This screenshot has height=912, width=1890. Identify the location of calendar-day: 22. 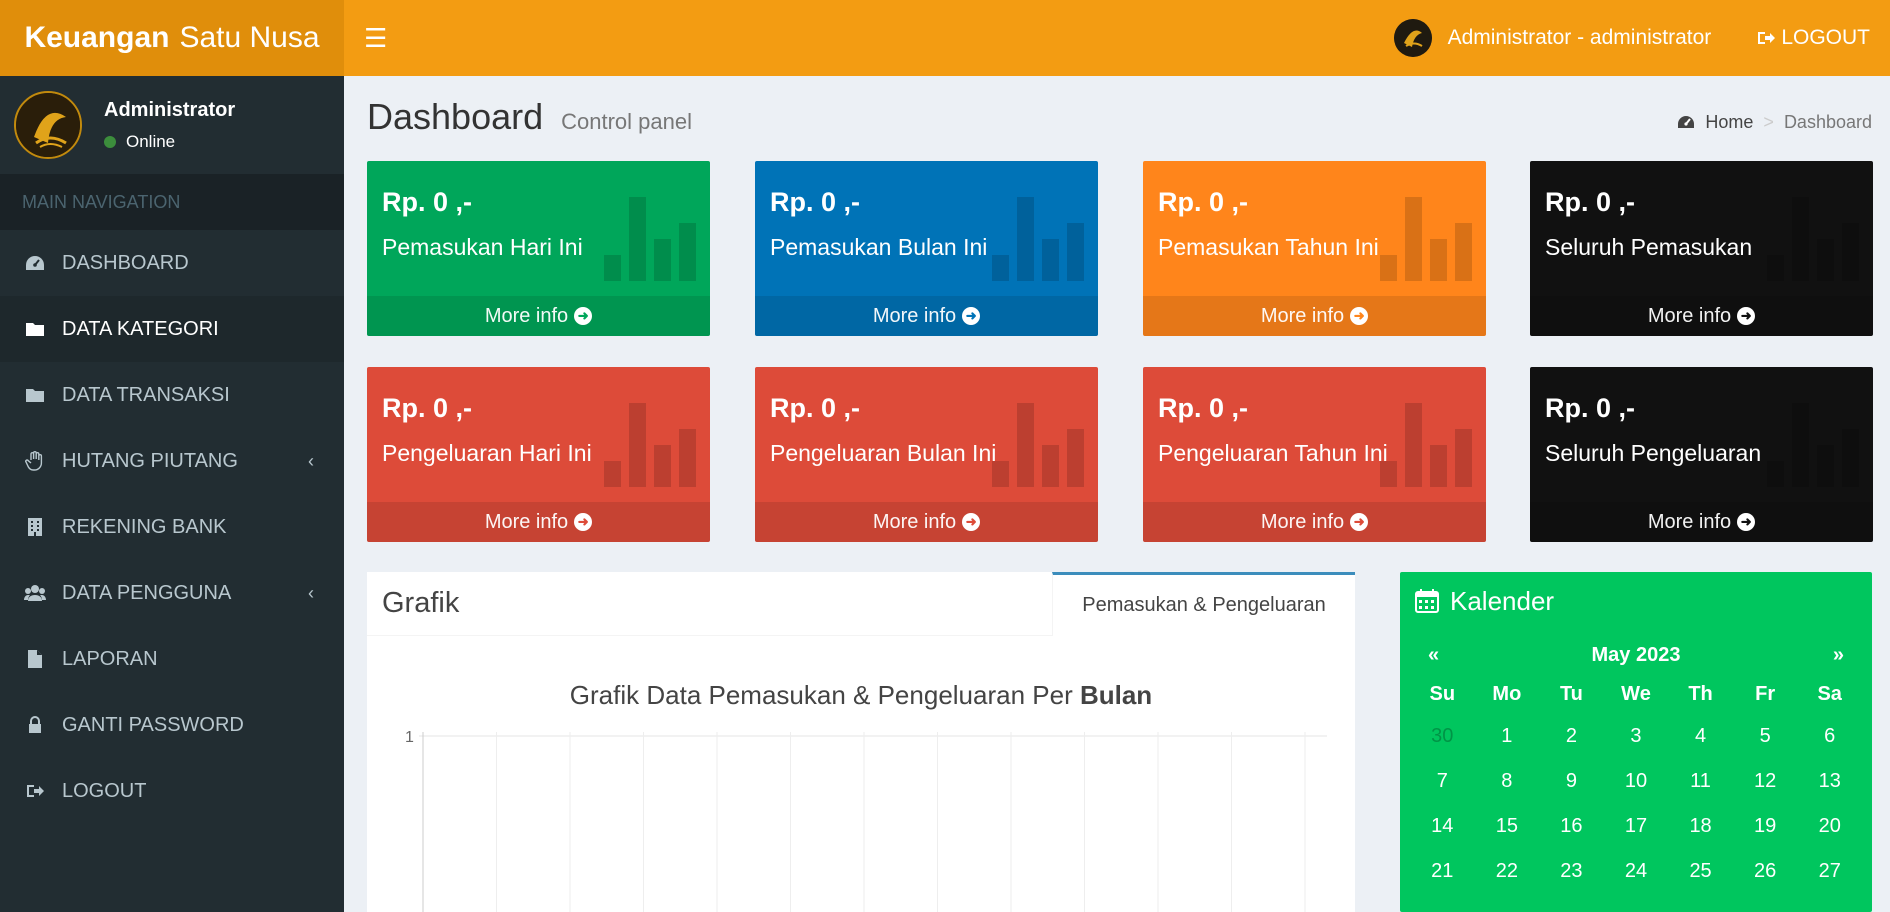
(1507, 871).